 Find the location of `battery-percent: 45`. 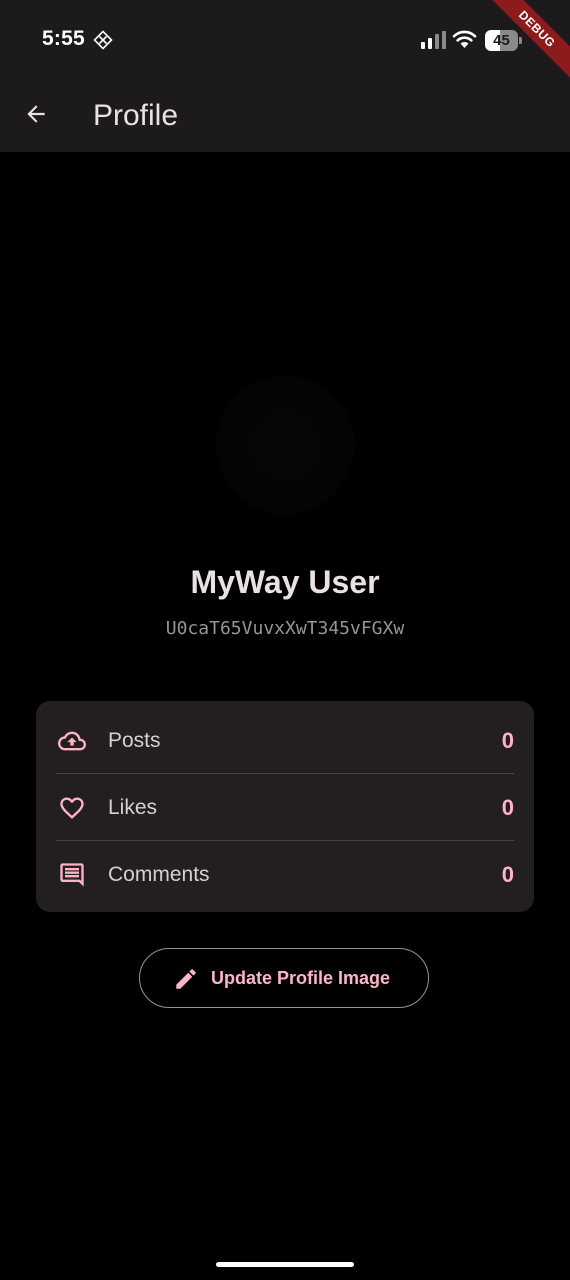

battery-percent: 45 is located at coordinates (501, 40).